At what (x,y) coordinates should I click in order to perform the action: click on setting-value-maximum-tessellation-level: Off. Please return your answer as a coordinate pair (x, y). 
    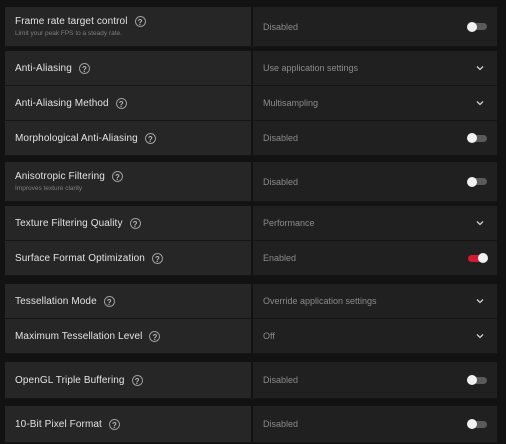
    Looking at the image, I should click on (269, 336).